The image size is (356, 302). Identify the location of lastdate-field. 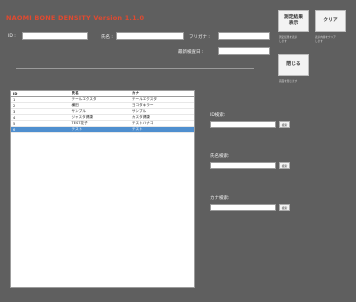
(244, 51).